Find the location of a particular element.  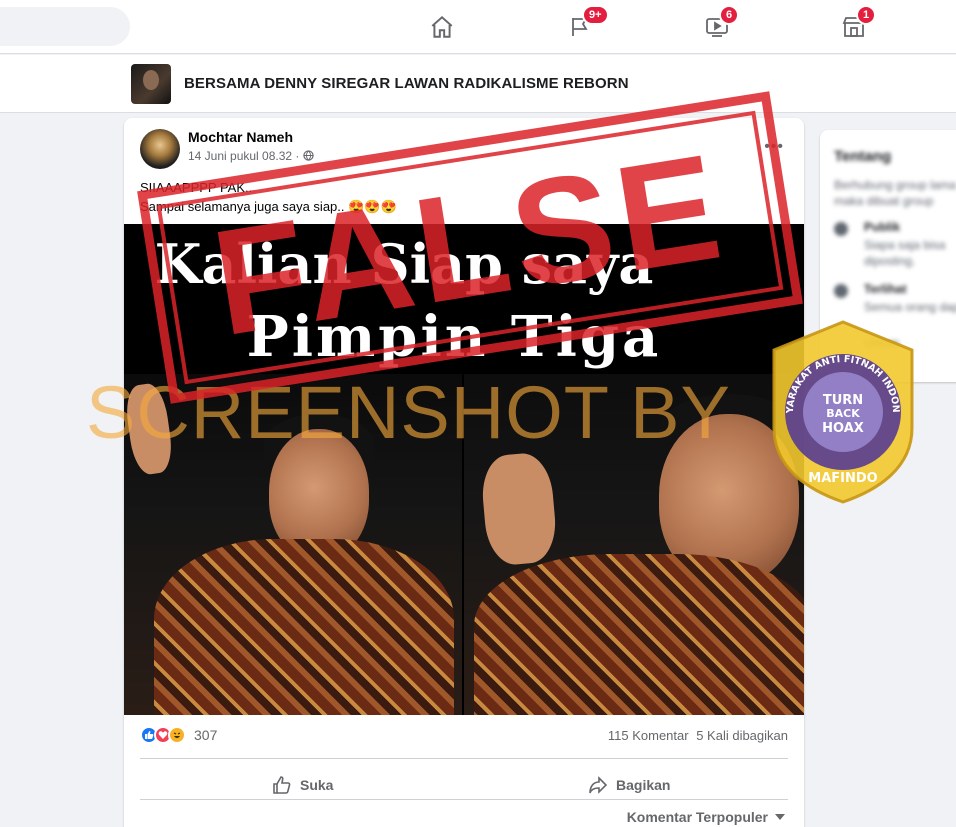

notification-badge-video: 6 is located at coordinates (729, 15).